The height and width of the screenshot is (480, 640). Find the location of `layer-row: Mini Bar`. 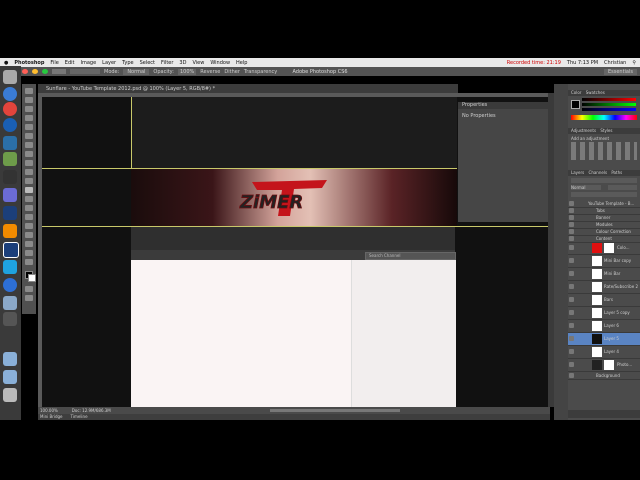

layer-row: Mini Bar is located at coordinates (604, 274).